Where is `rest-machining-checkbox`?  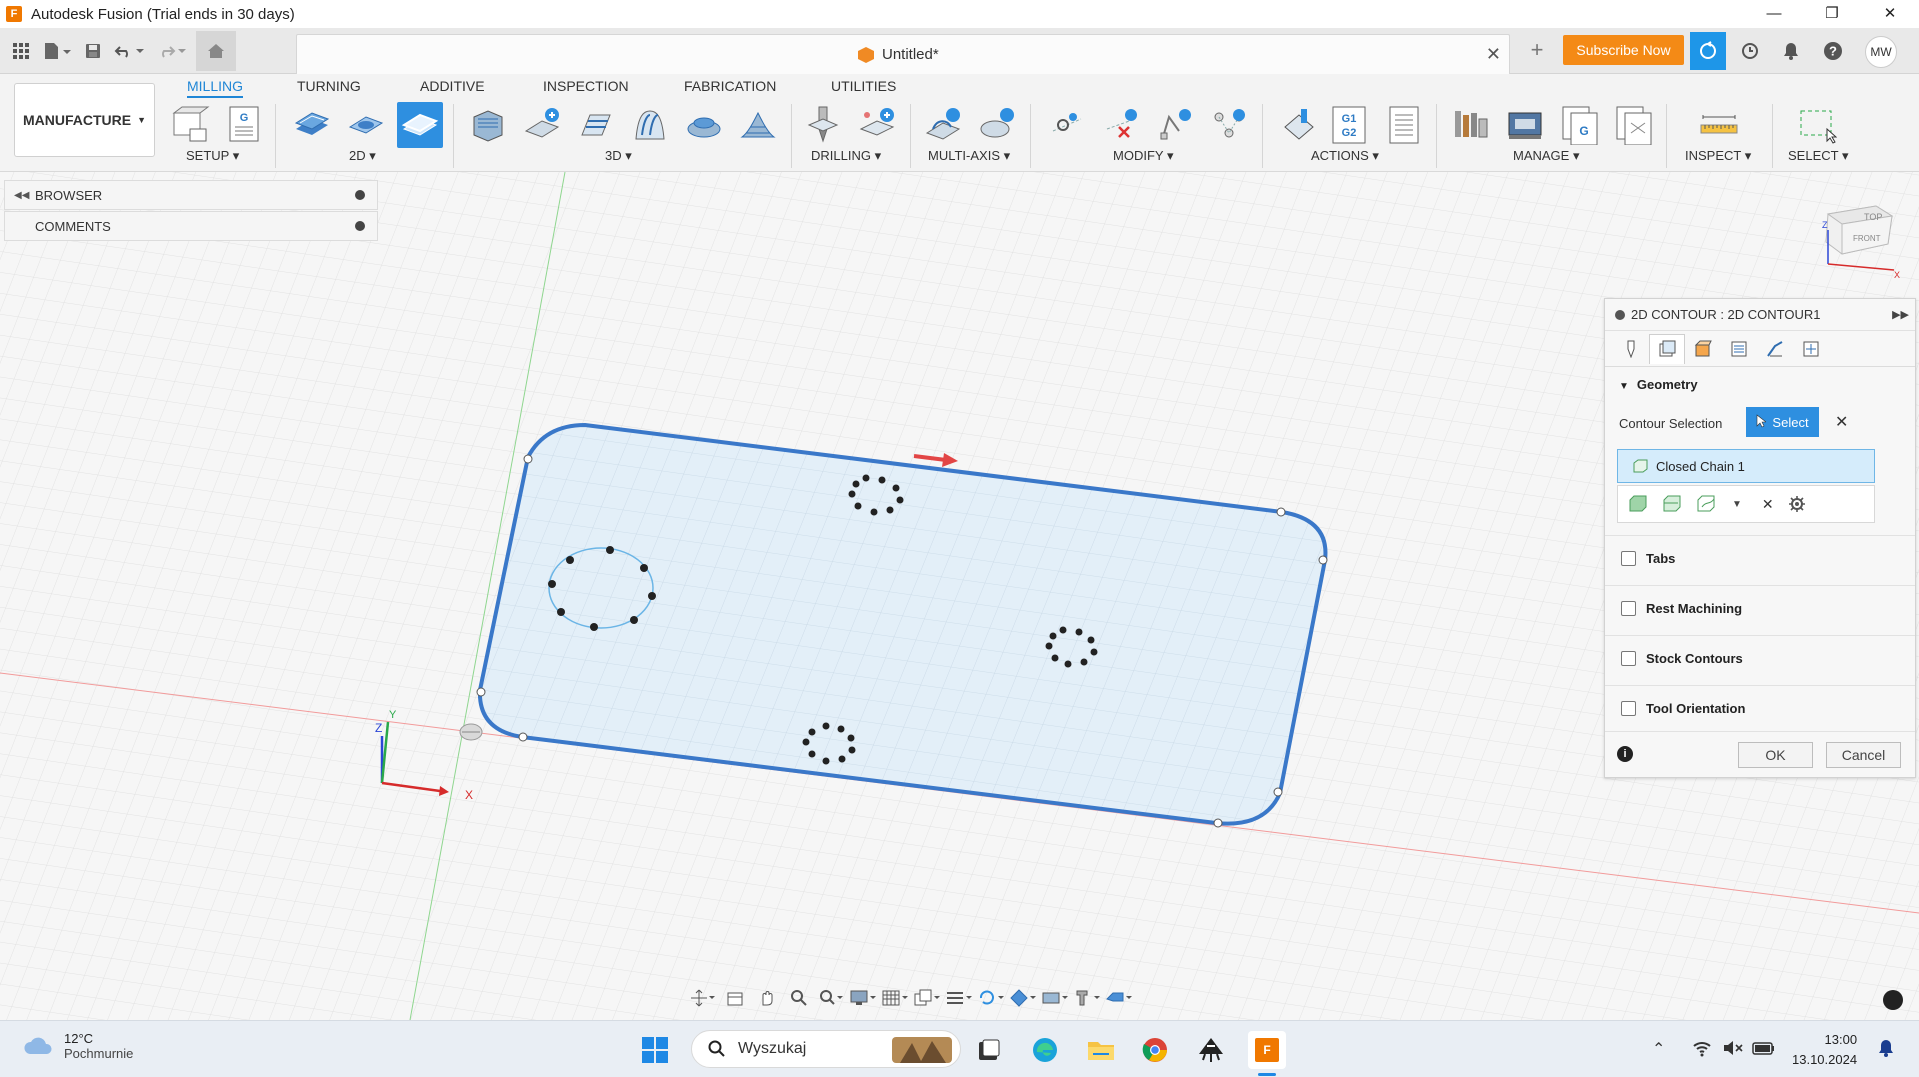
rest-machining-checkbox is located at coordinates (1628, 608).